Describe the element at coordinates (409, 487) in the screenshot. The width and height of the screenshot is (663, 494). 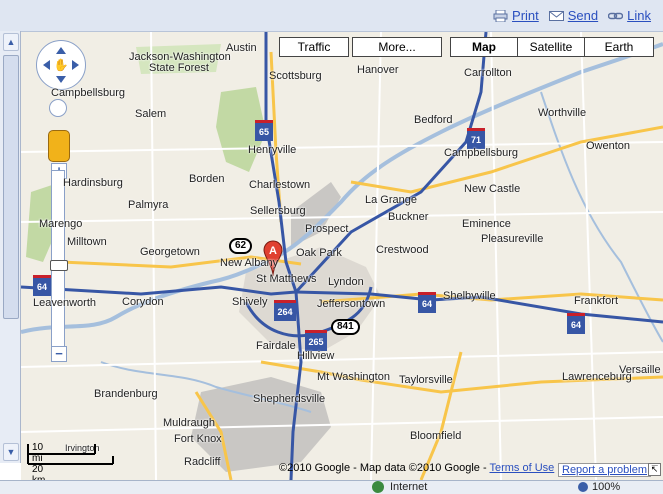
I see `zone-label: Internet` at that location.